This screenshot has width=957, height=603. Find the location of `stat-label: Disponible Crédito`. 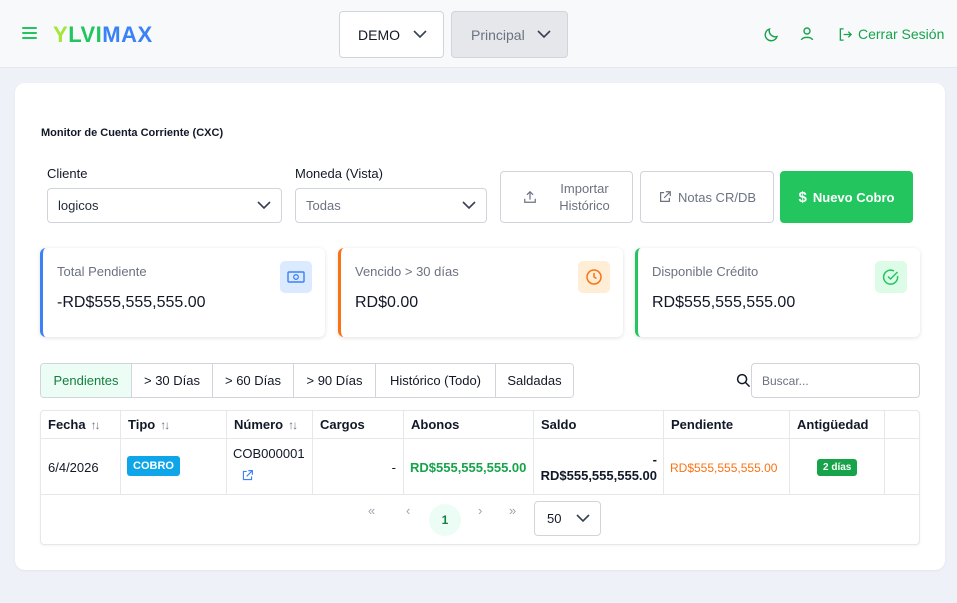

stat-label: Disponible Crédito is located at coordinates (705, 271).